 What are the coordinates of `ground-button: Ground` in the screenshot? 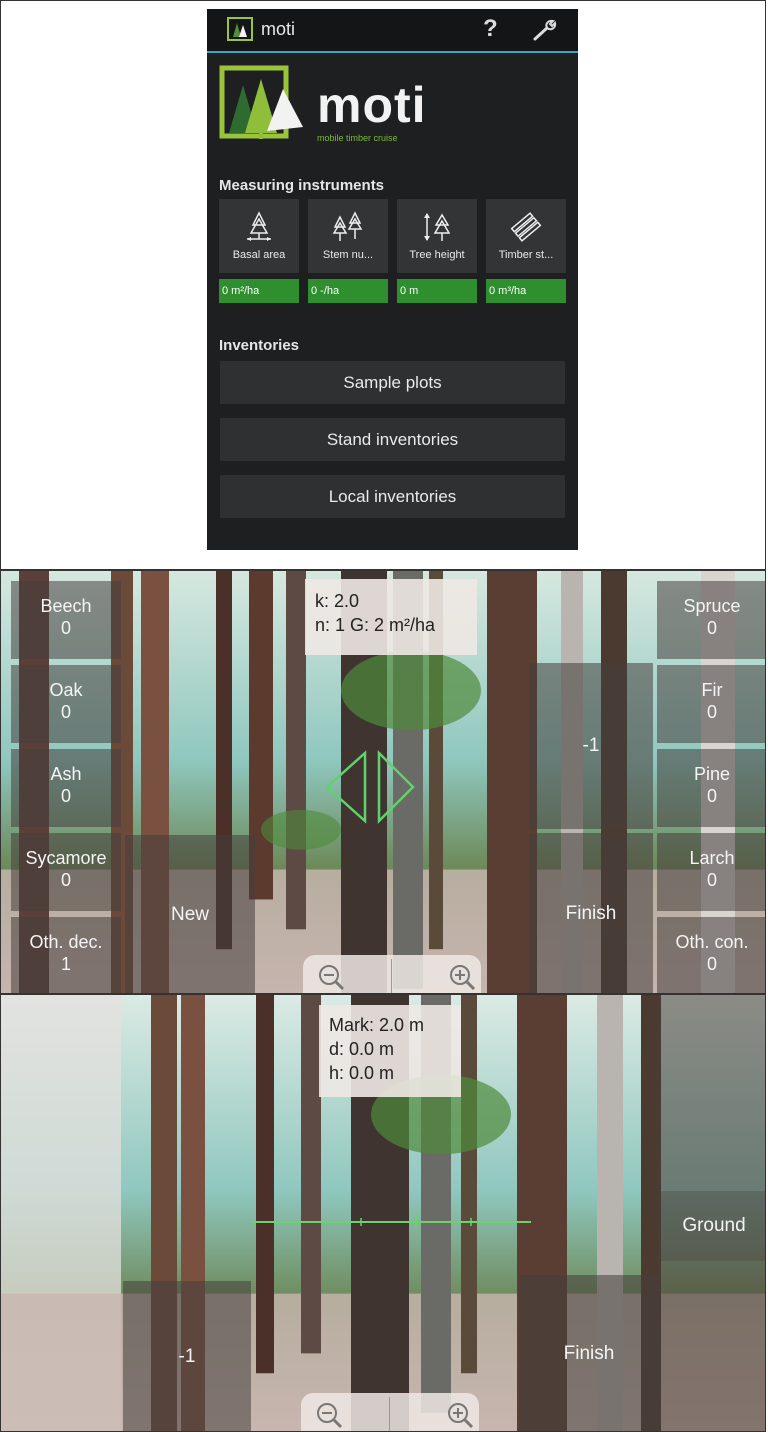 It's located at (713, 1226).